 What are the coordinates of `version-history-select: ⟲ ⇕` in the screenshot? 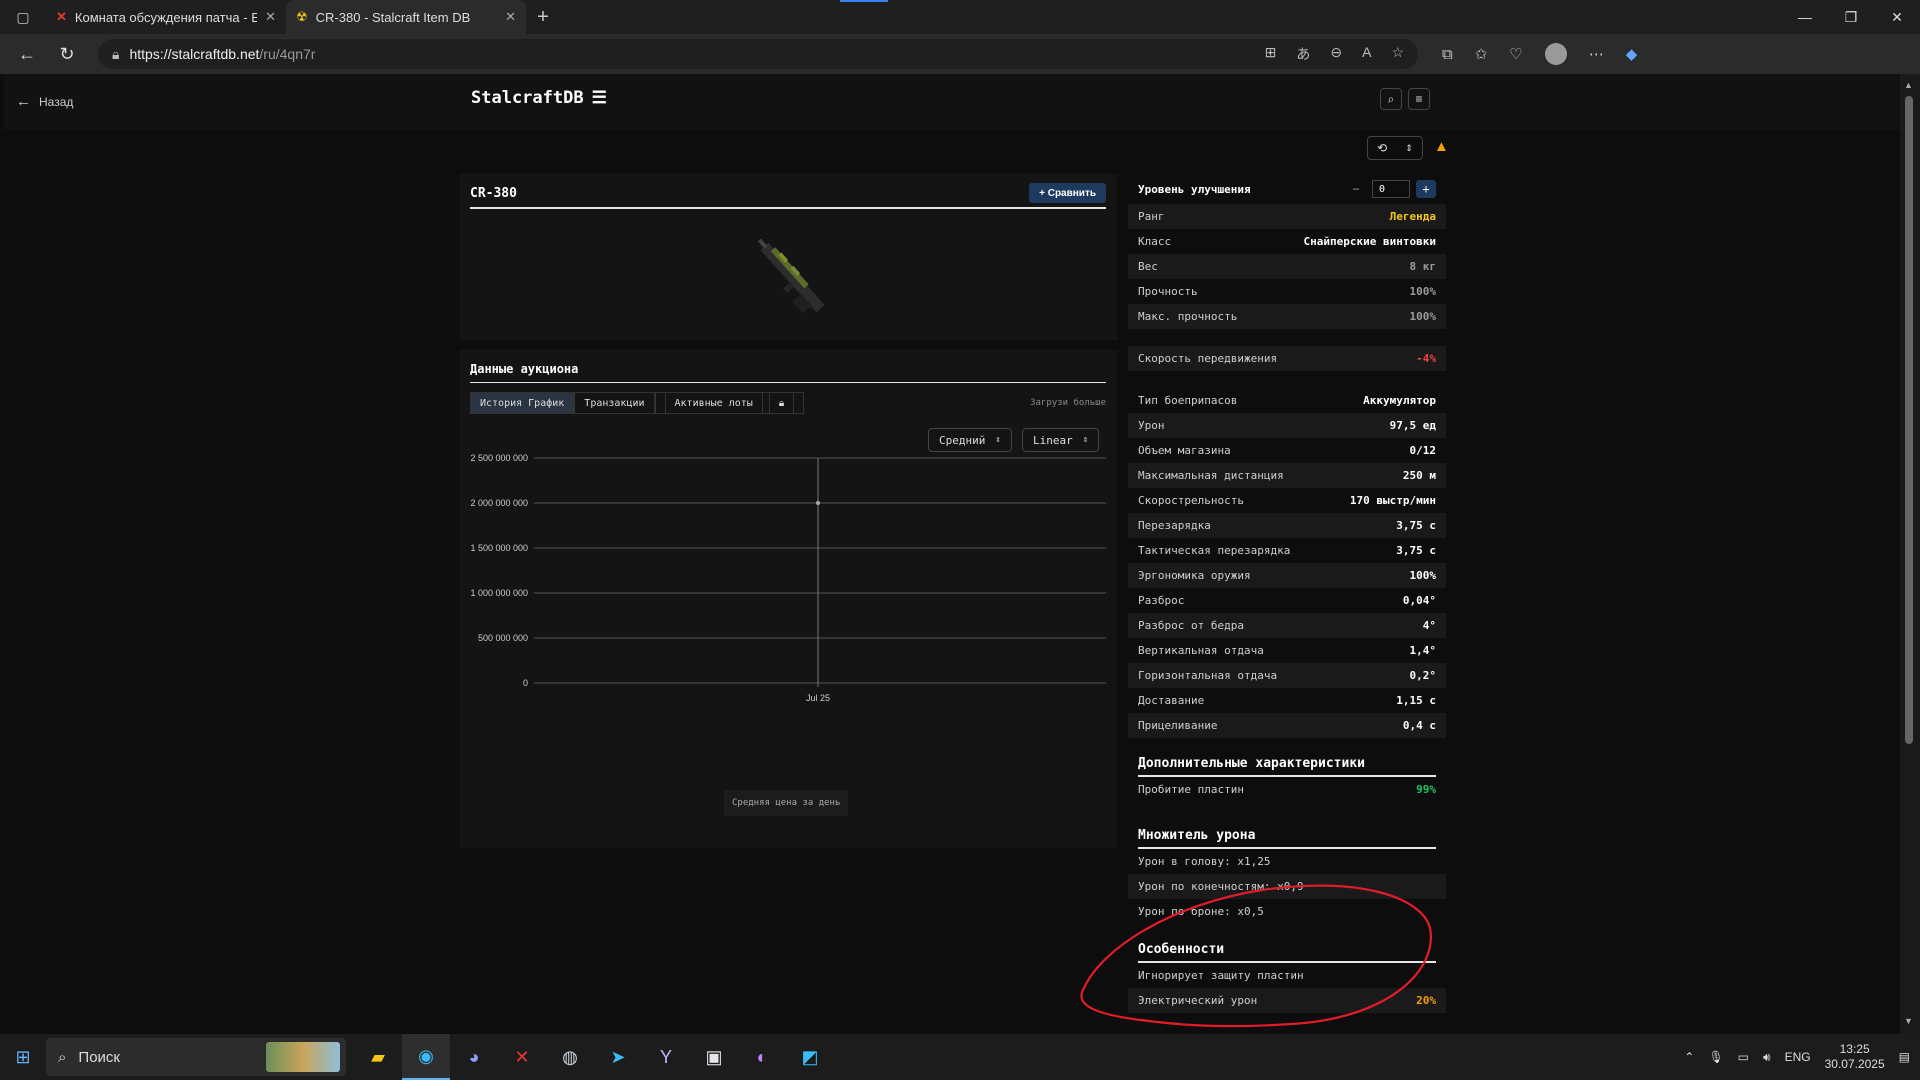 It's located at (1395, 148).